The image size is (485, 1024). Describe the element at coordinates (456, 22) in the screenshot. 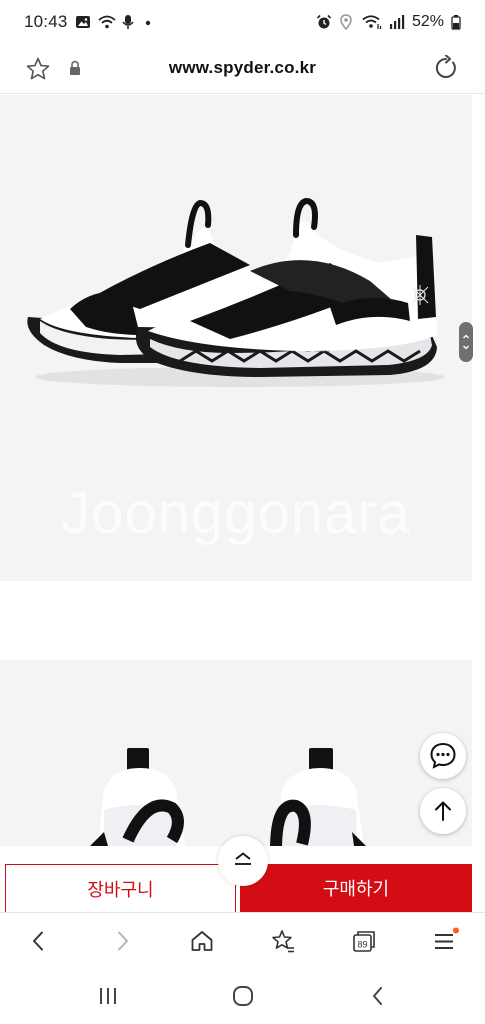

I see `battery-icon` at that location.